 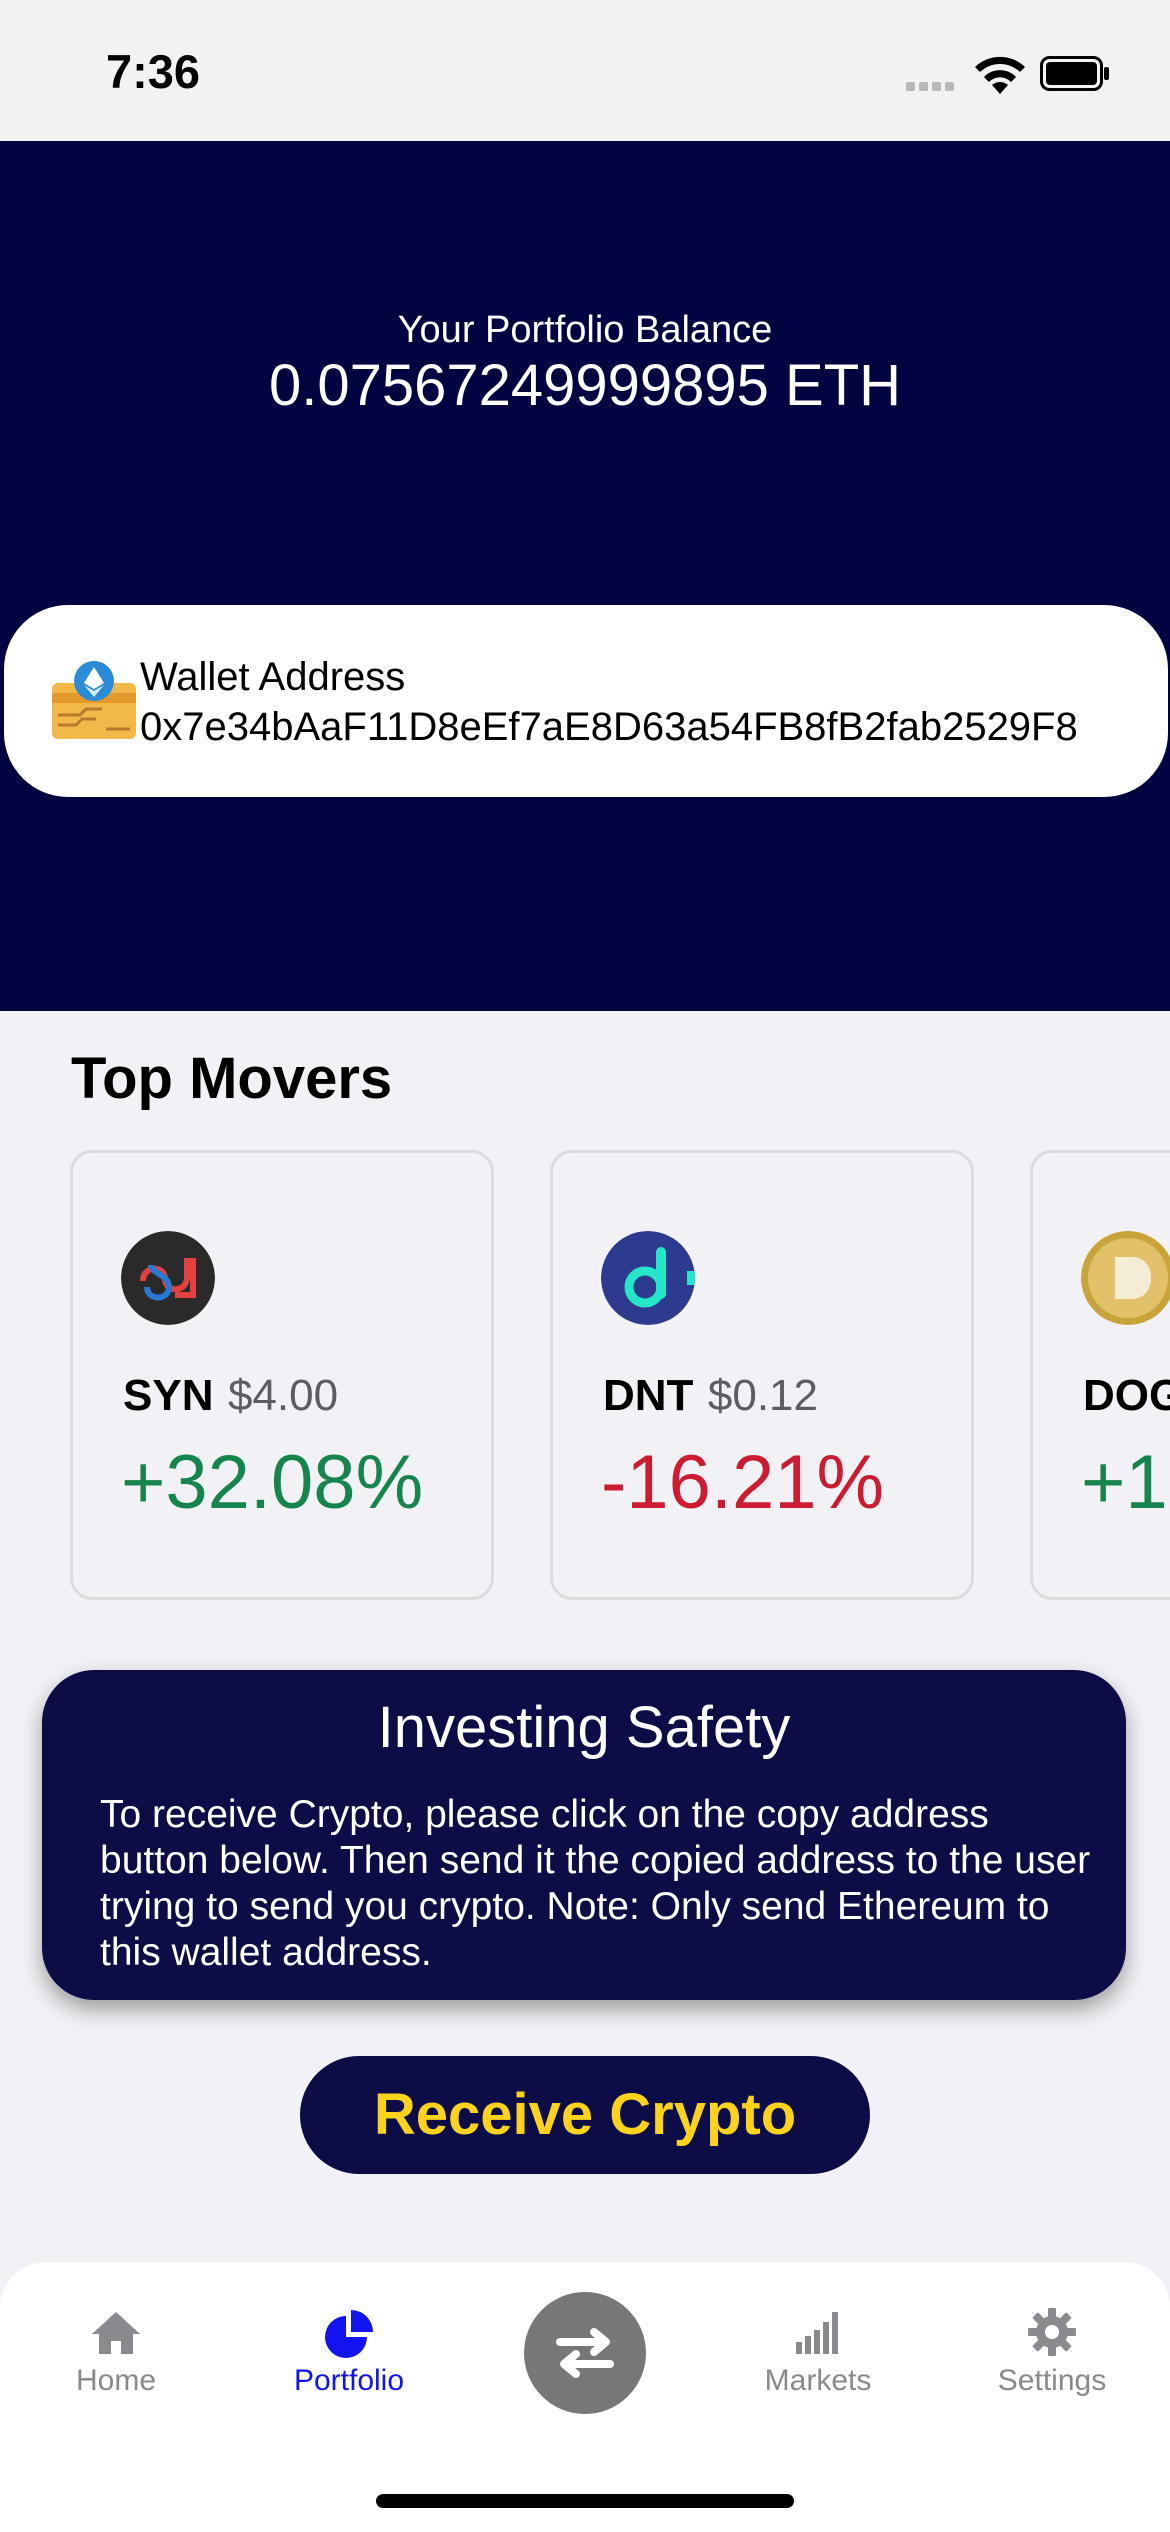 I want to click on balance-label: Your Portfolio Balance, so click(x=585, y=330).